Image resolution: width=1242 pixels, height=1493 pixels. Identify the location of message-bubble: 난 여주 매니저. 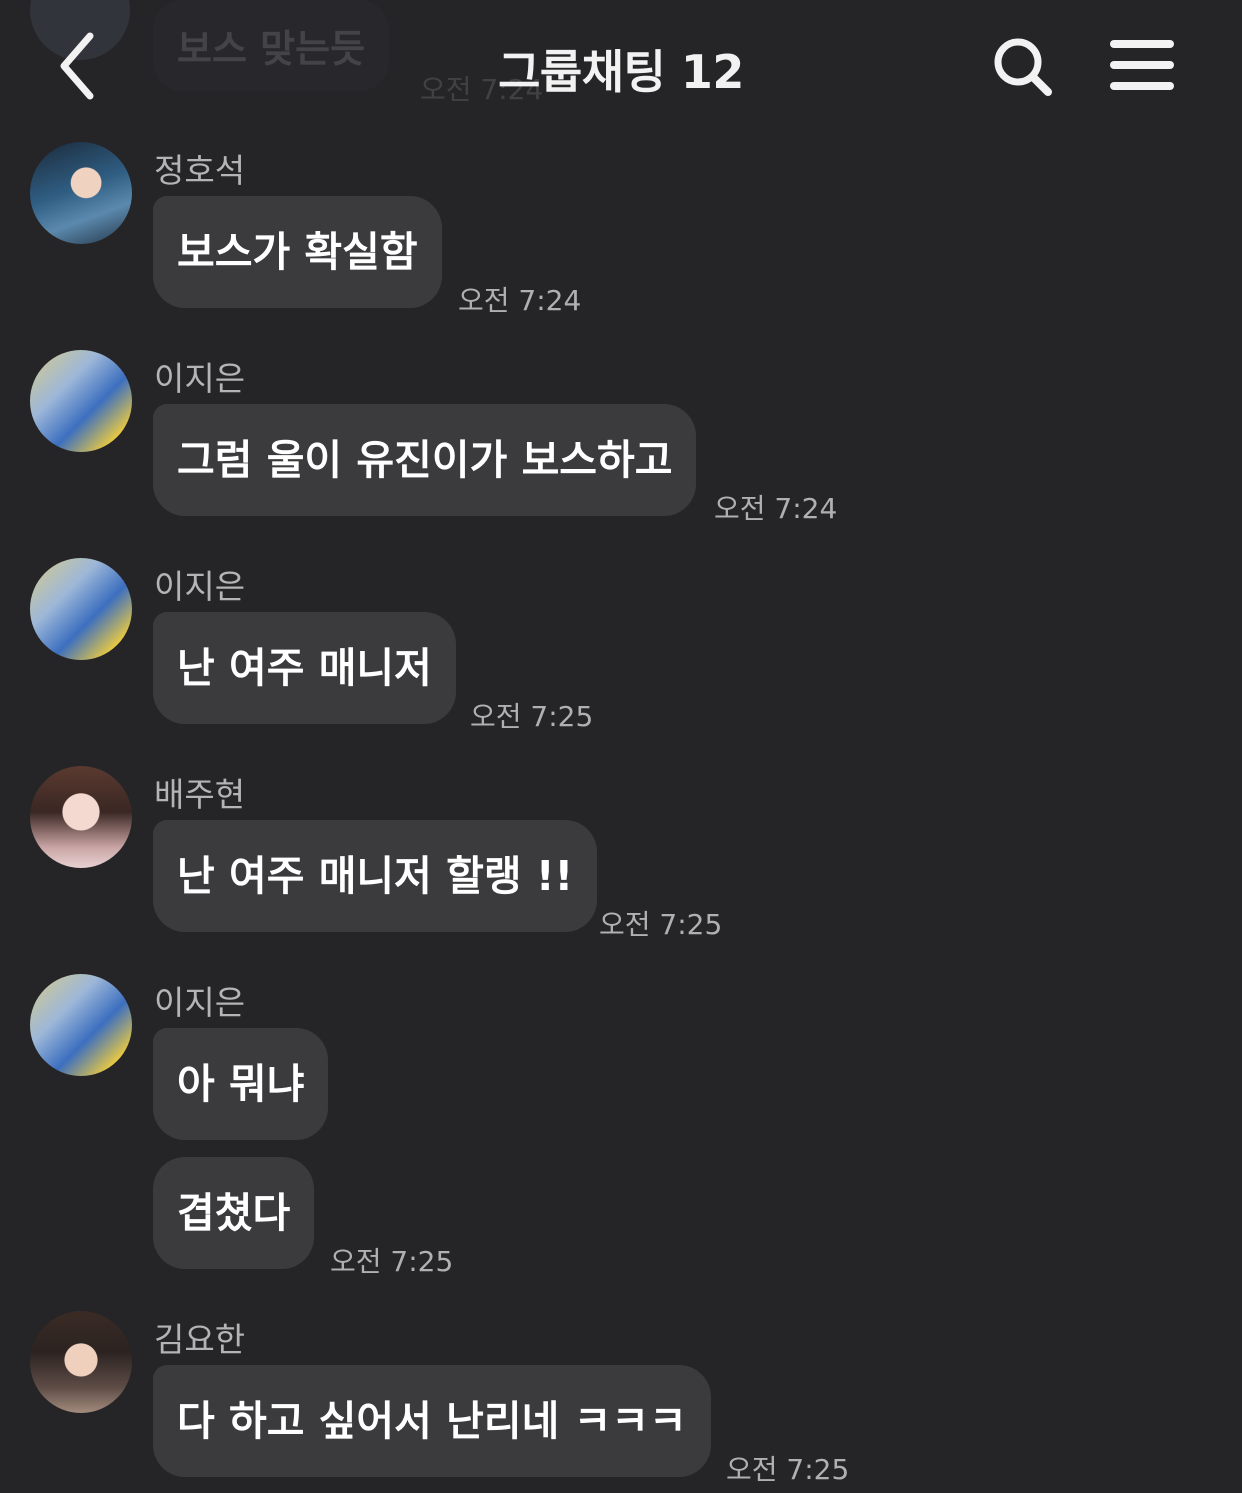
(304, 668).